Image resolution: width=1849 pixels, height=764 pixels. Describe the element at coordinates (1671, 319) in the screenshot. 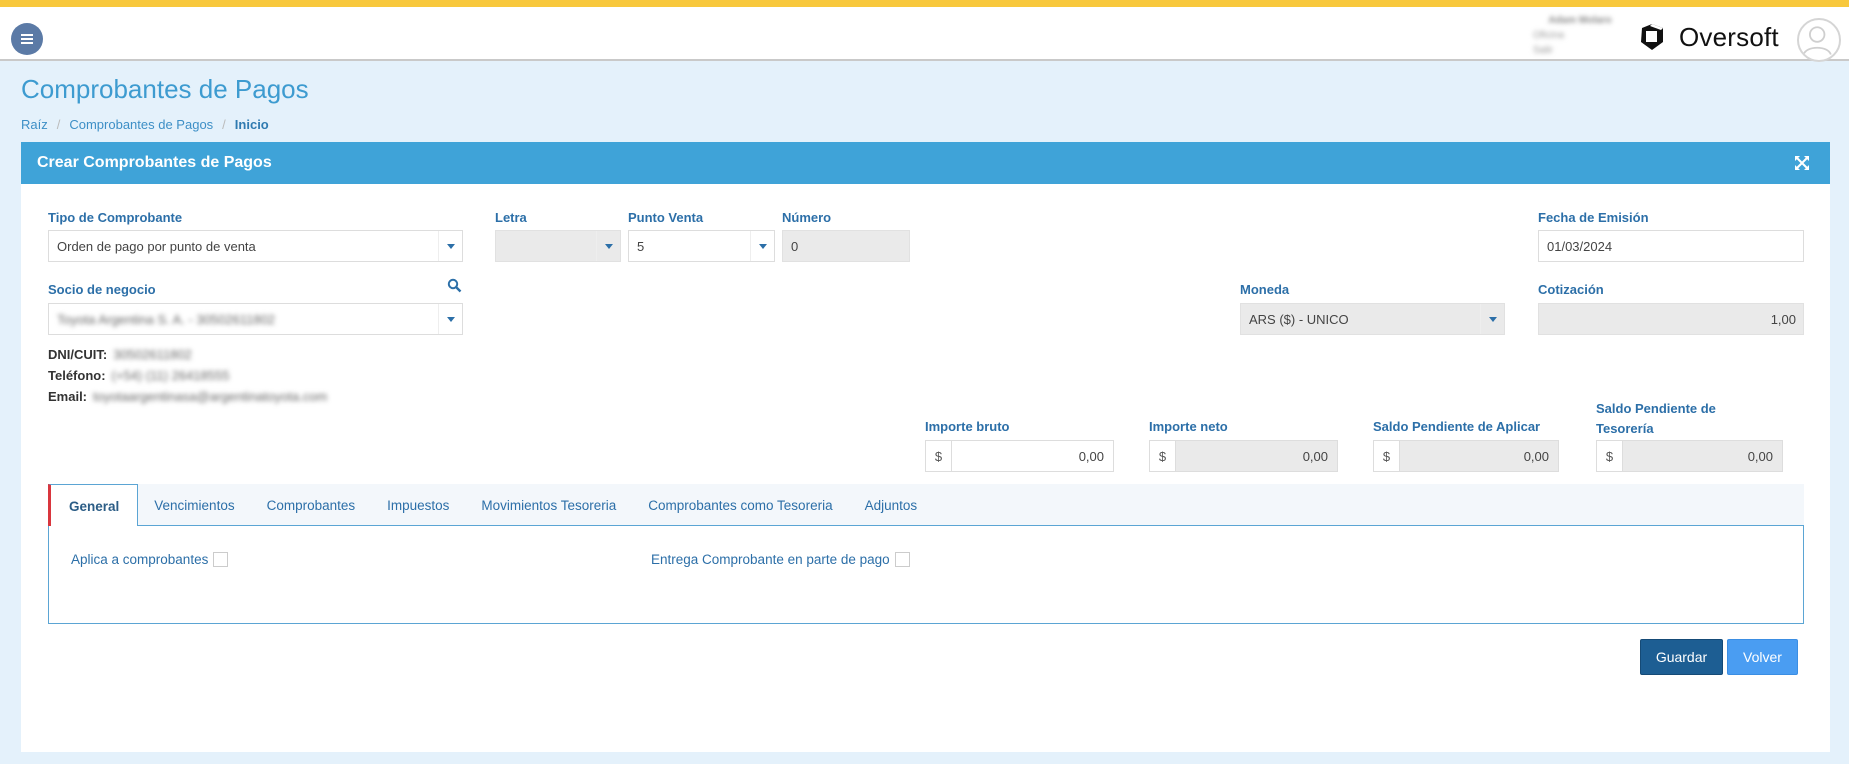

I see `cotizacion-field: 1,00` at that location.